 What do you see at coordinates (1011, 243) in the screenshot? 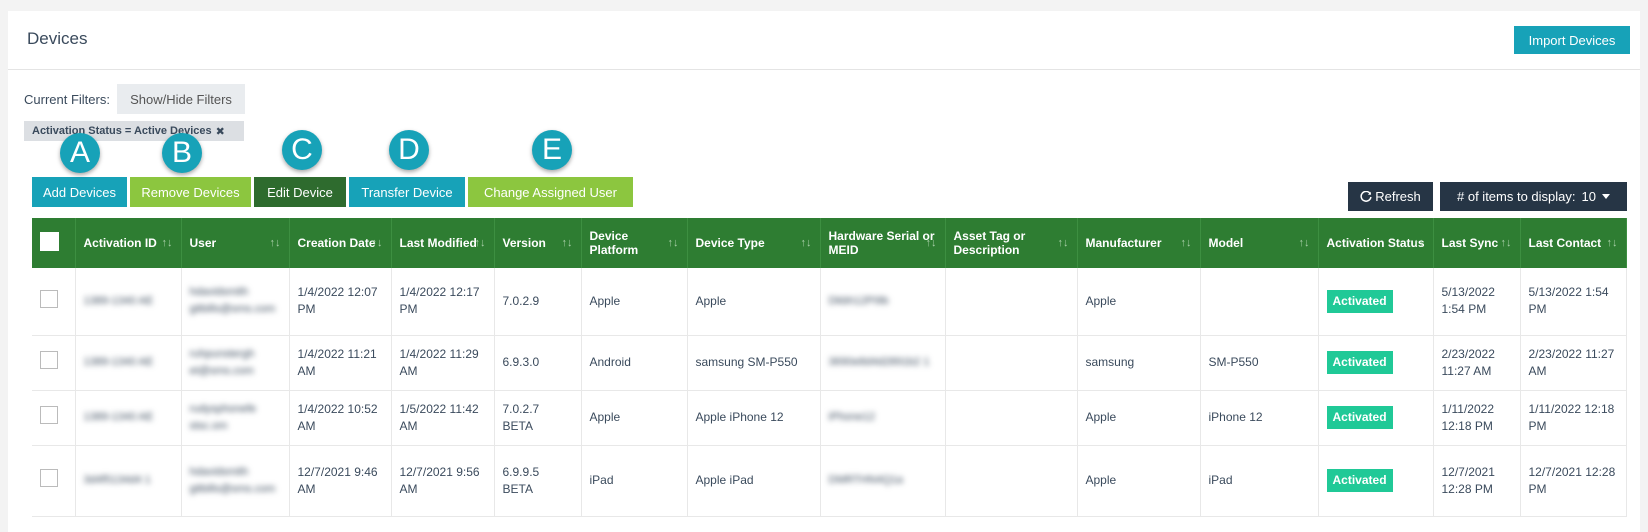
I see `column-header: Asset Tag or Description ↑↓` at bounding box center [1011, 243].